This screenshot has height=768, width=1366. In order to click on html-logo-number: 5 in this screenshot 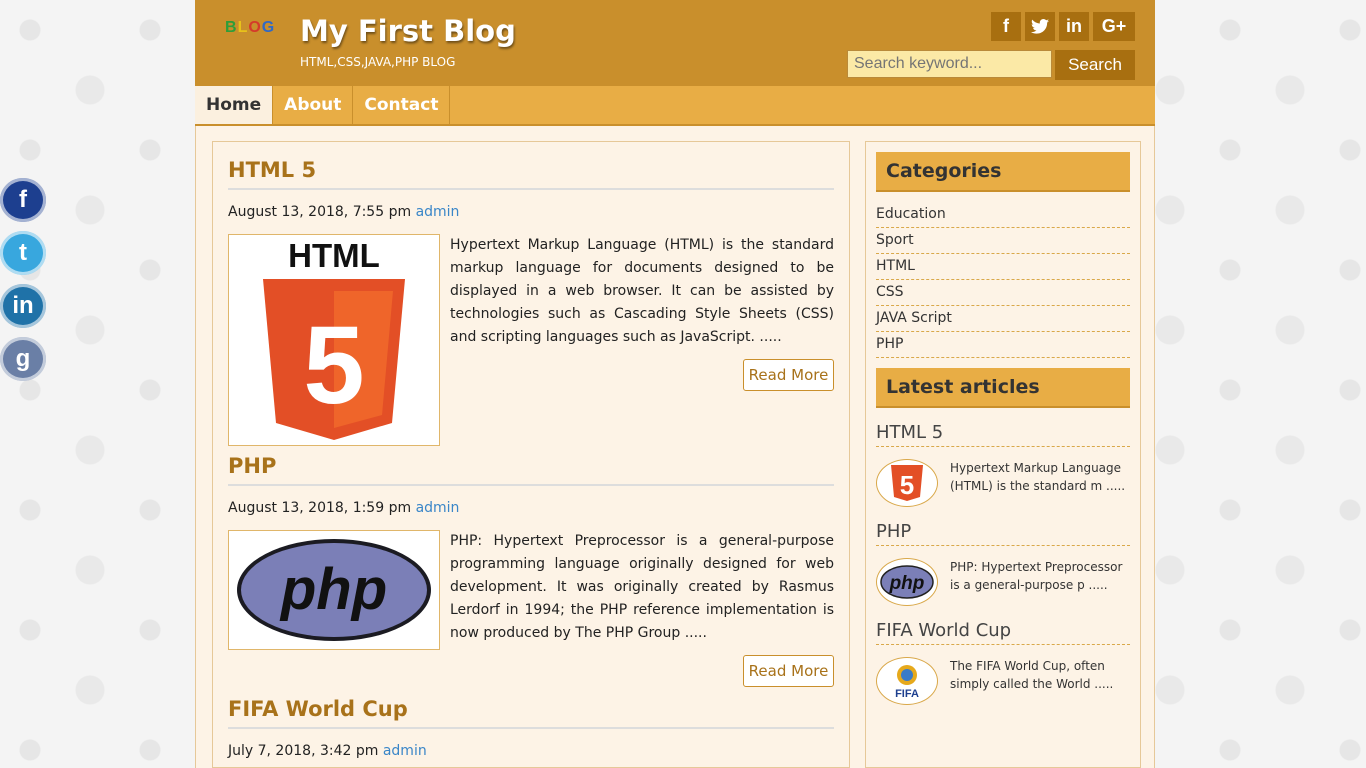, I will do `click(333, 365)`.